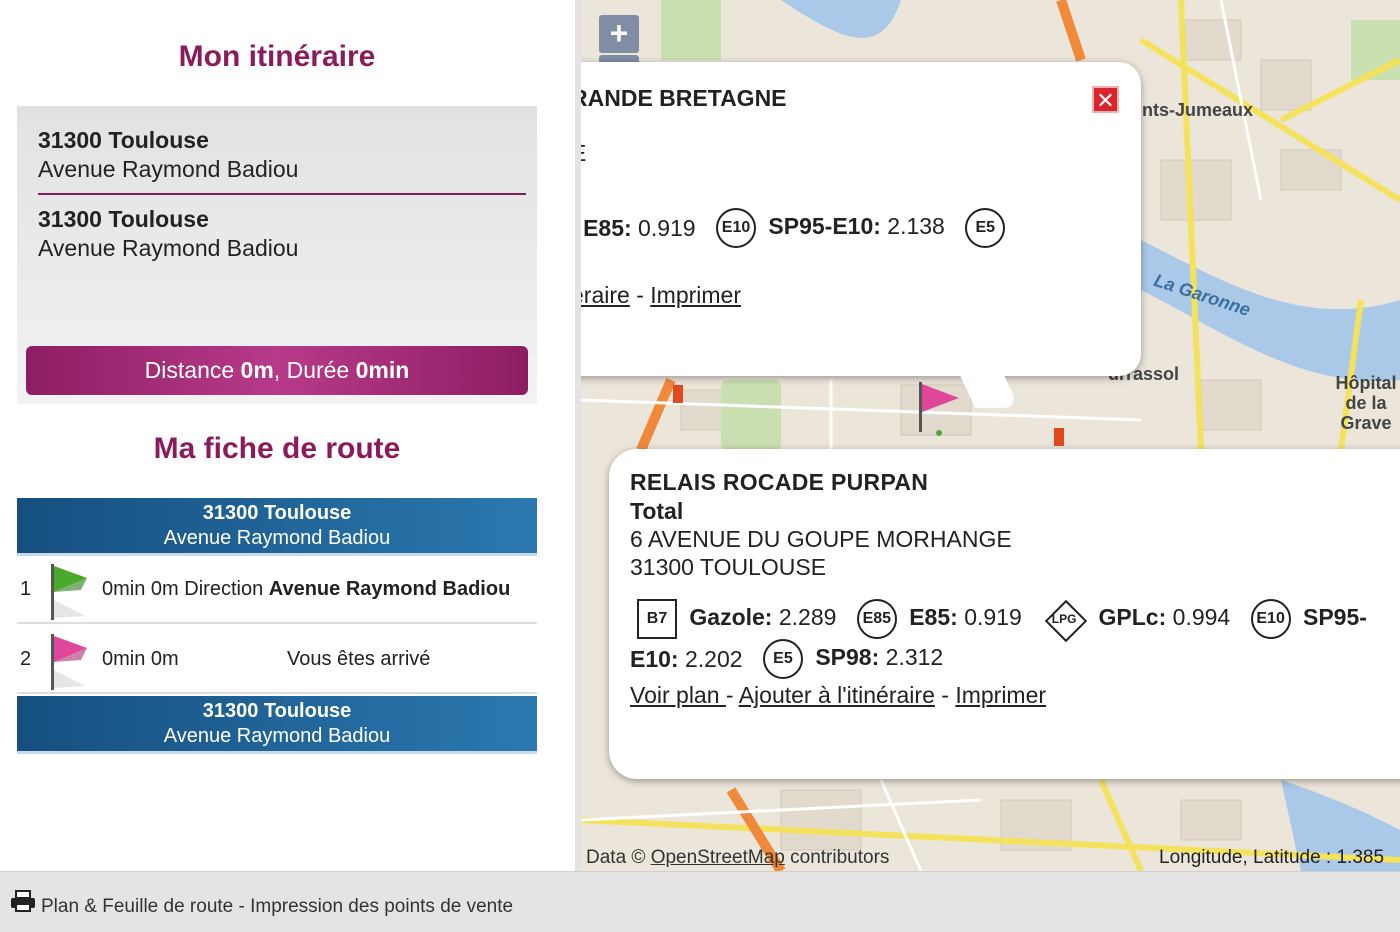 The image size is (1400, 932). What do you see at coordinates (1272, 857) in the screenshot?
I see `coords-readout: Longitude, Latitude : 1.385` at bounding box center [1272, 857].